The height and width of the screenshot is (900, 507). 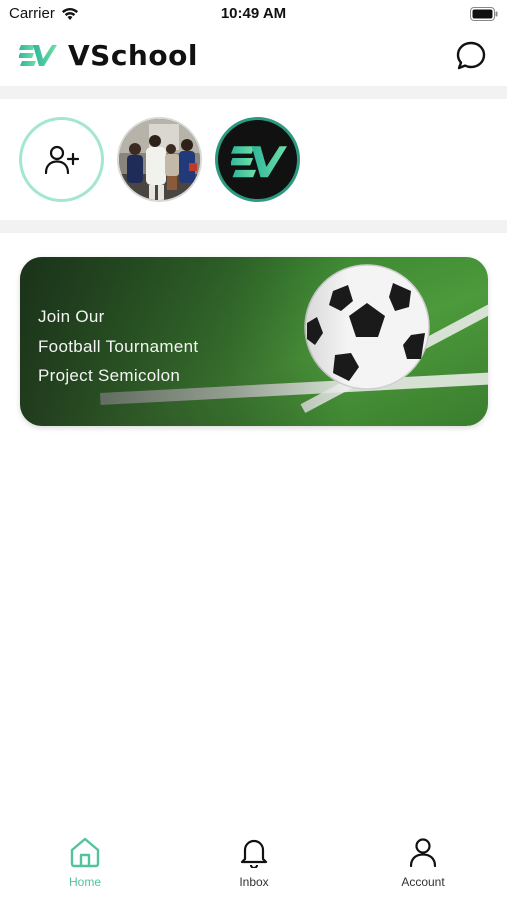 What do you see at coordinates (253, 58) in the screenshot?
I see `app-header: VSchool` at bounding box center [253, 58].